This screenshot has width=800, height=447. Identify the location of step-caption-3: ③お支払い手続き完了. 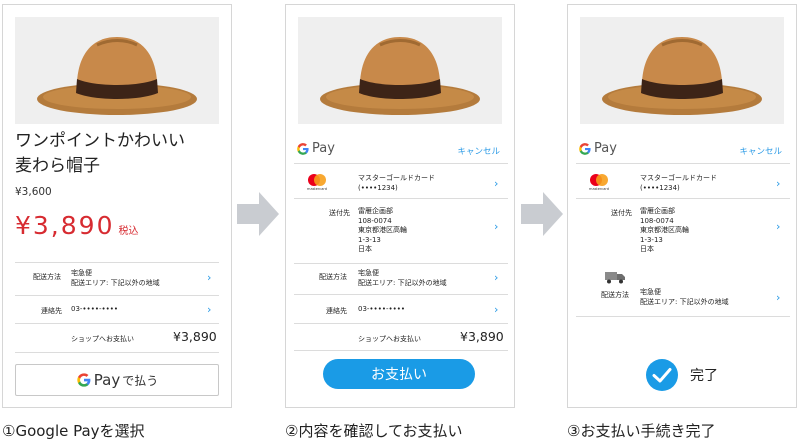
(641, 431).